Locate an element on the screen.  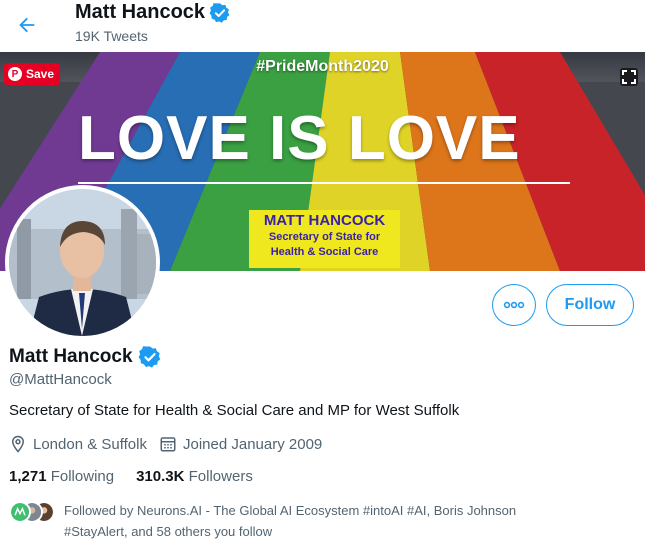
profile-avatar is located at coordinates (82, 262).